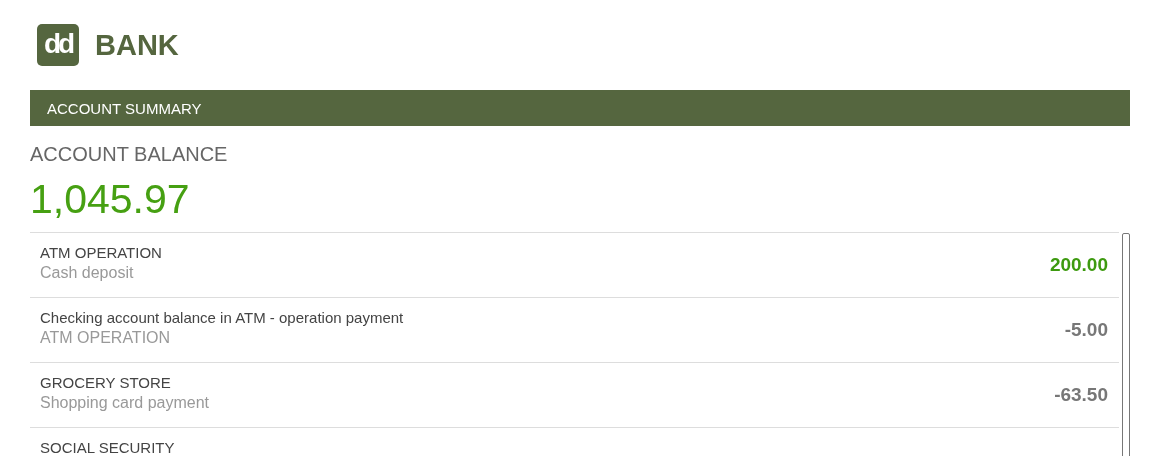 Image resolution: width=1161 pixels, height=456 pixels. What do you see at coordinates (106, 382) in the screenshot?
I see `transaction-title: GROCERY STORE` at bounding box center [106, 382].